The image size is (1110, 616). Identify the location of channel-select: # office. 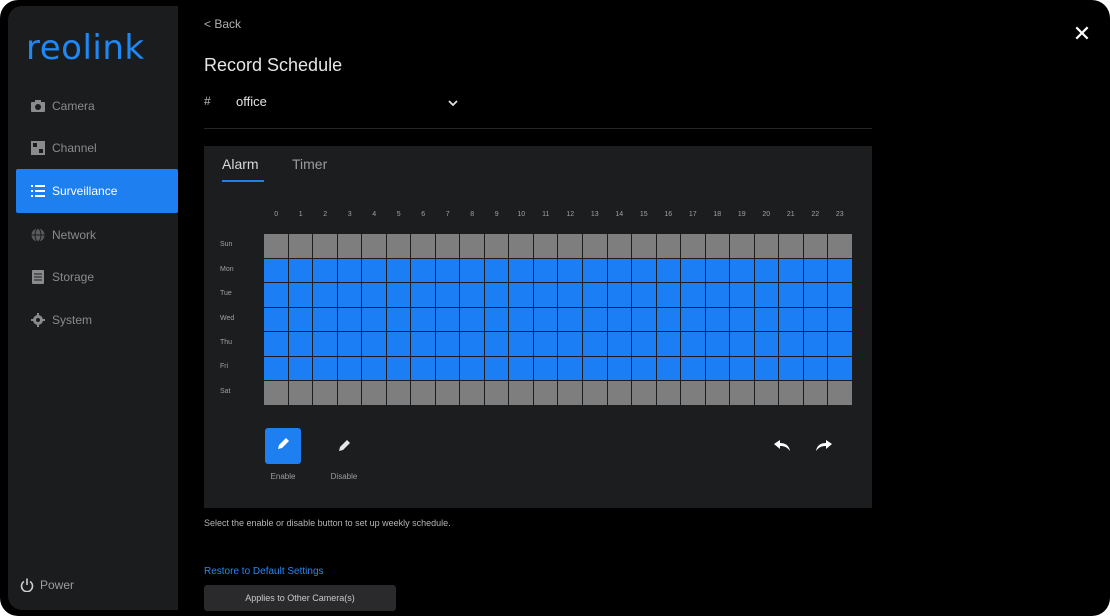
(335, 101).